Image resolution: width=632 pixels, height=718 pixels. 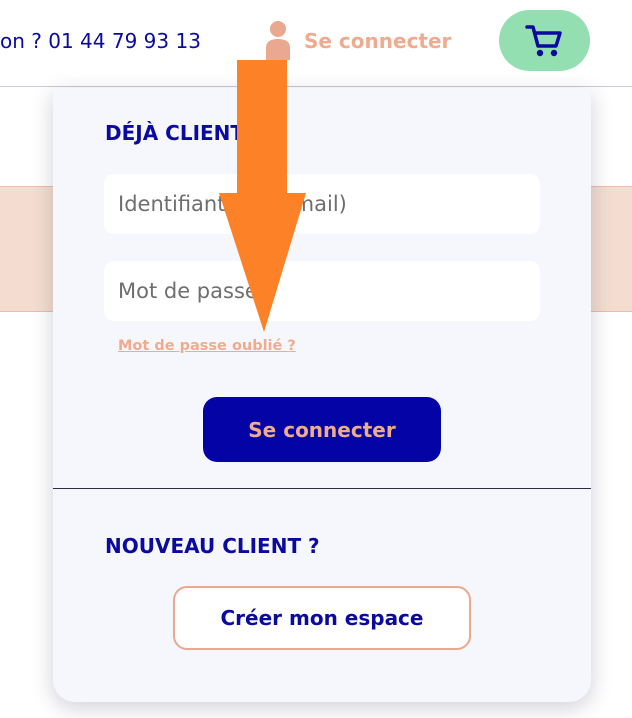 I want to click on login-link: Se connecter, so click(x=377, y=41).